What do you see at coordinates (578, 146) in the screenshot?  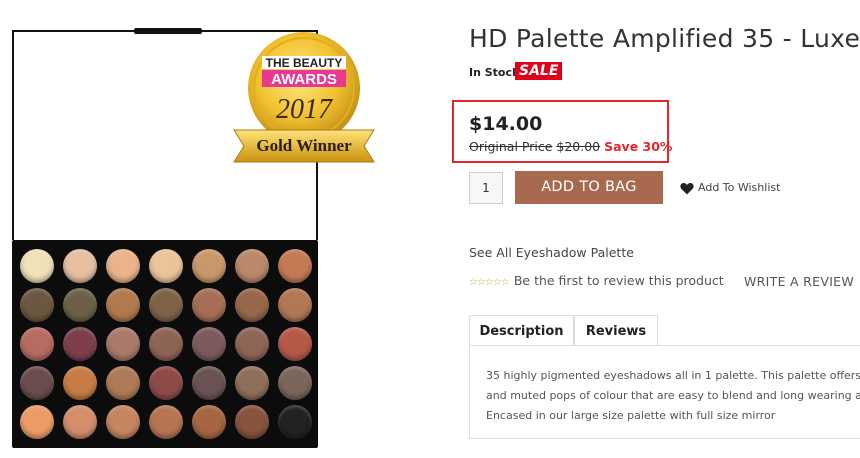 I see `original-price: $20.00` at bounding box center [578, 146].